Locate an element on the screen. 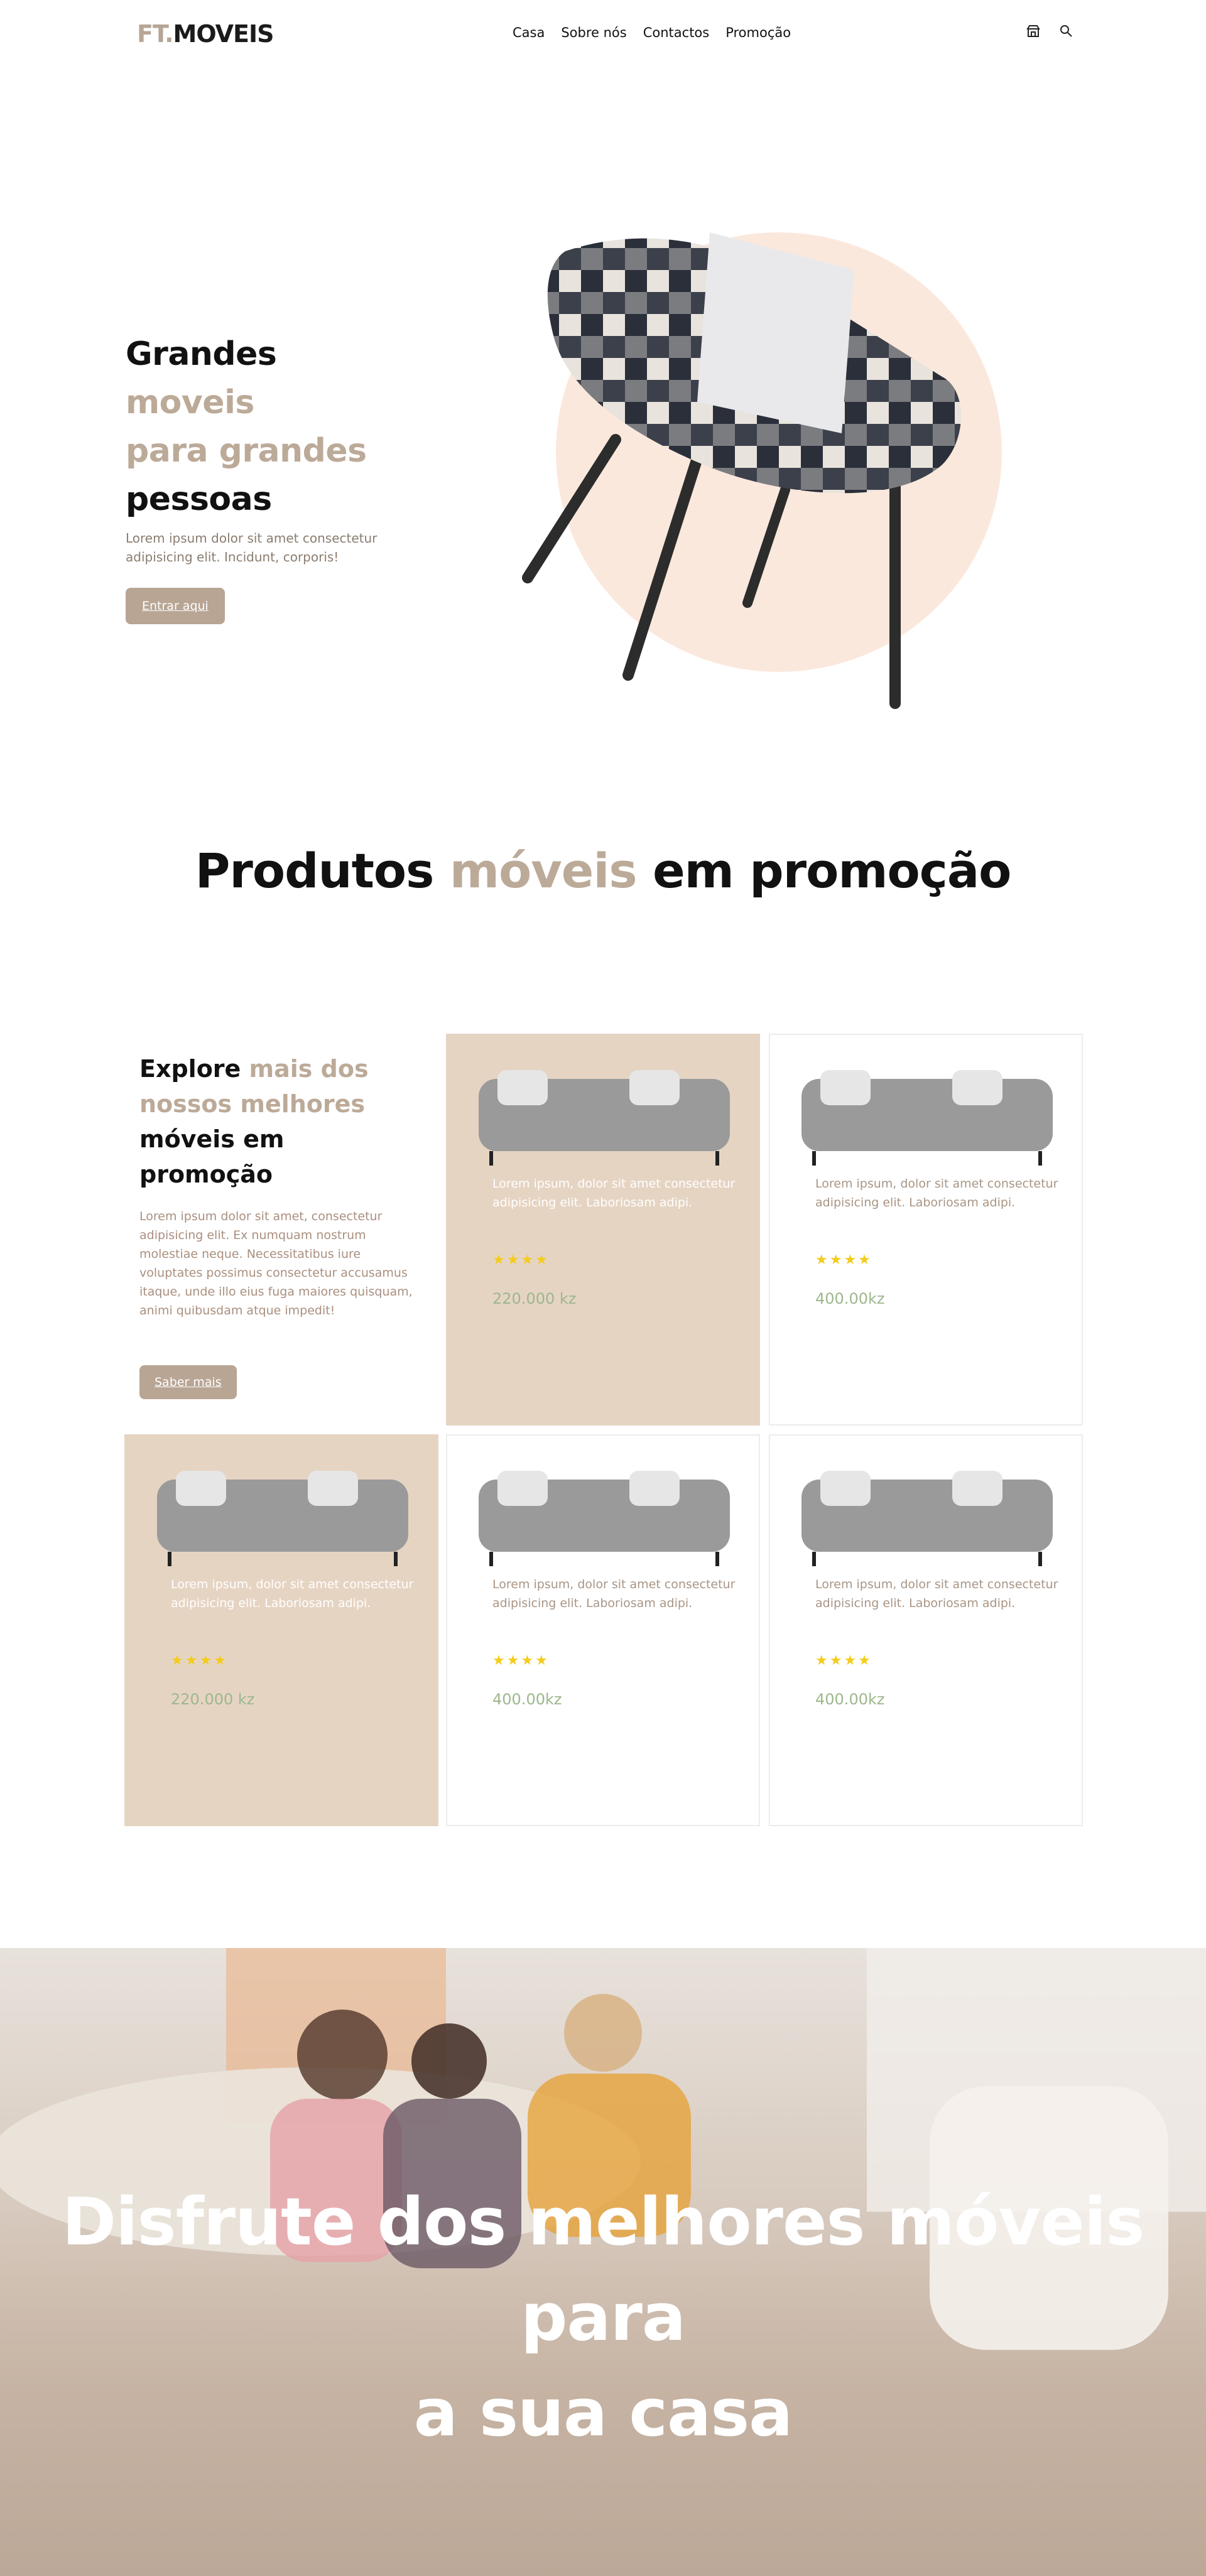  logo: FT.MOVEIS is located at coordinates (206, 34).